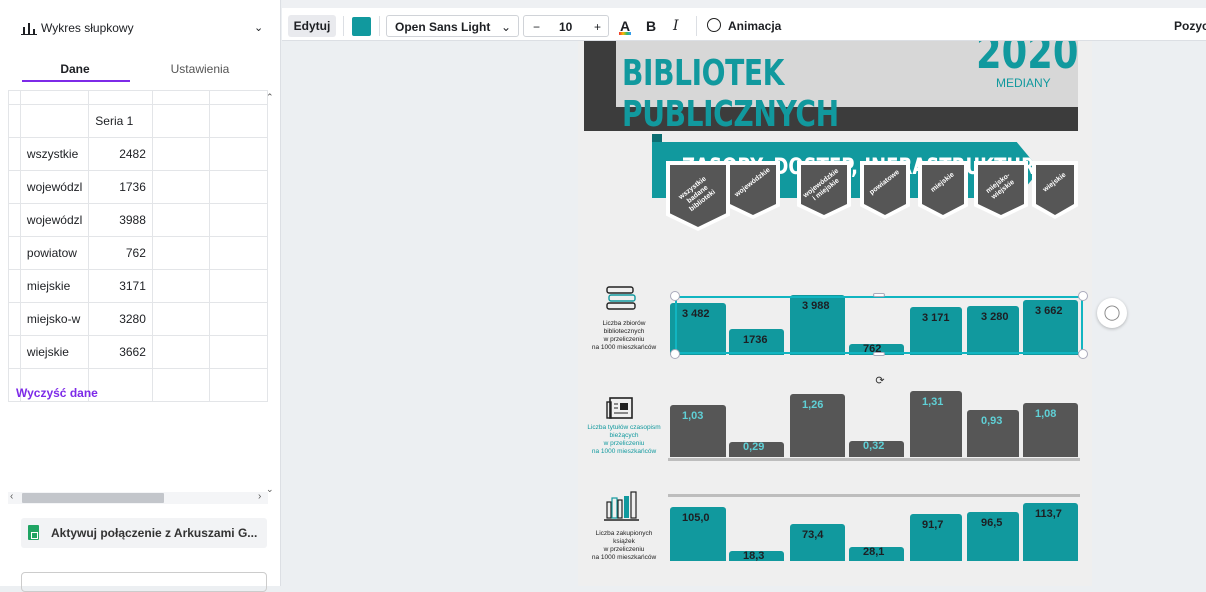 The image size is (1206, 592). What do you see at coordinates (93, 498) in the screenshot?
I see `scrollbar-thumb` at bounding box center [93, 498].